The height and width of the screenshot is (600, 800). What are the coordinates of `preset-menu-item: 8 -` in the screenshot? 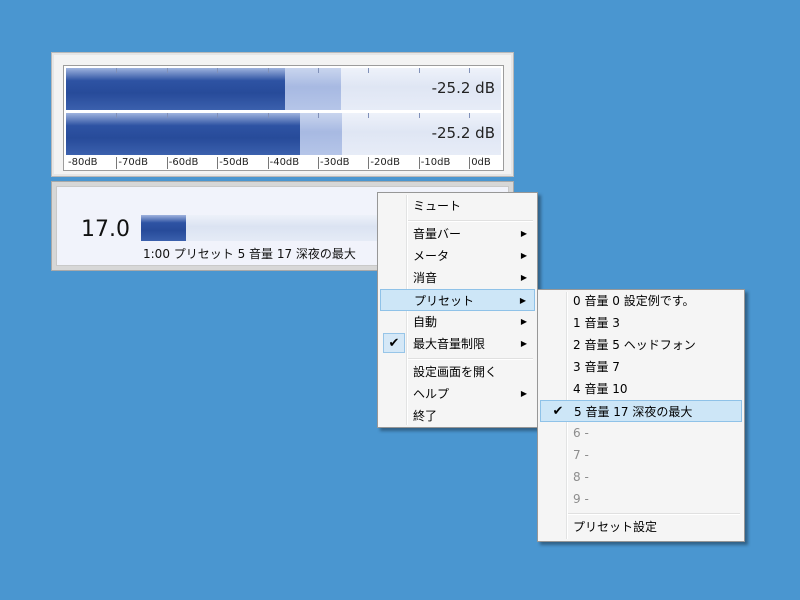 It's located at (641, 477).